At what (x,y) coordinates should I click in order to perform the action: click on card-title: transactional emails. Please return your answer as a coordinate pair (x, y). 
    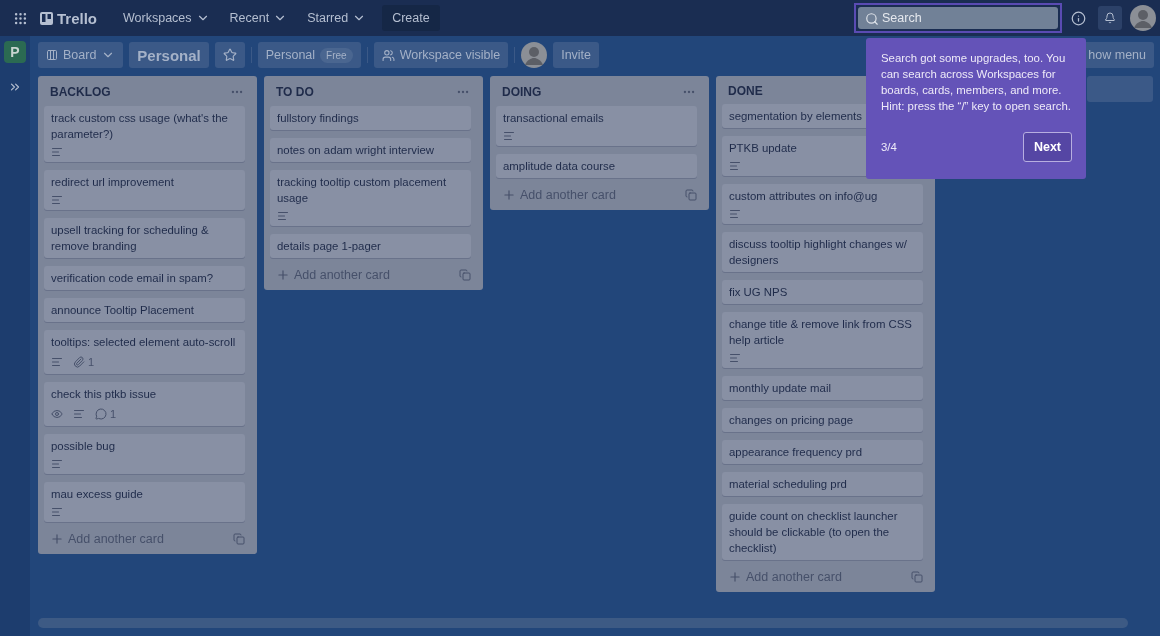
    Looking at the image, I should click on (553, 118).